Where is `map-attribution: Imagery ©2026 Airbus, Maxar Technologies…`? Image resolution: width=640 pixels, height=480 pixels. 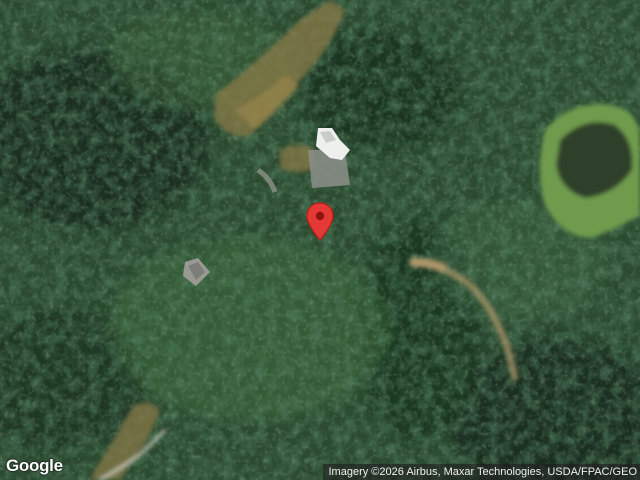
map-attribution: Imagery ©2026 Airbus, Maxar Technologies… is located at coordinates (481, 472).